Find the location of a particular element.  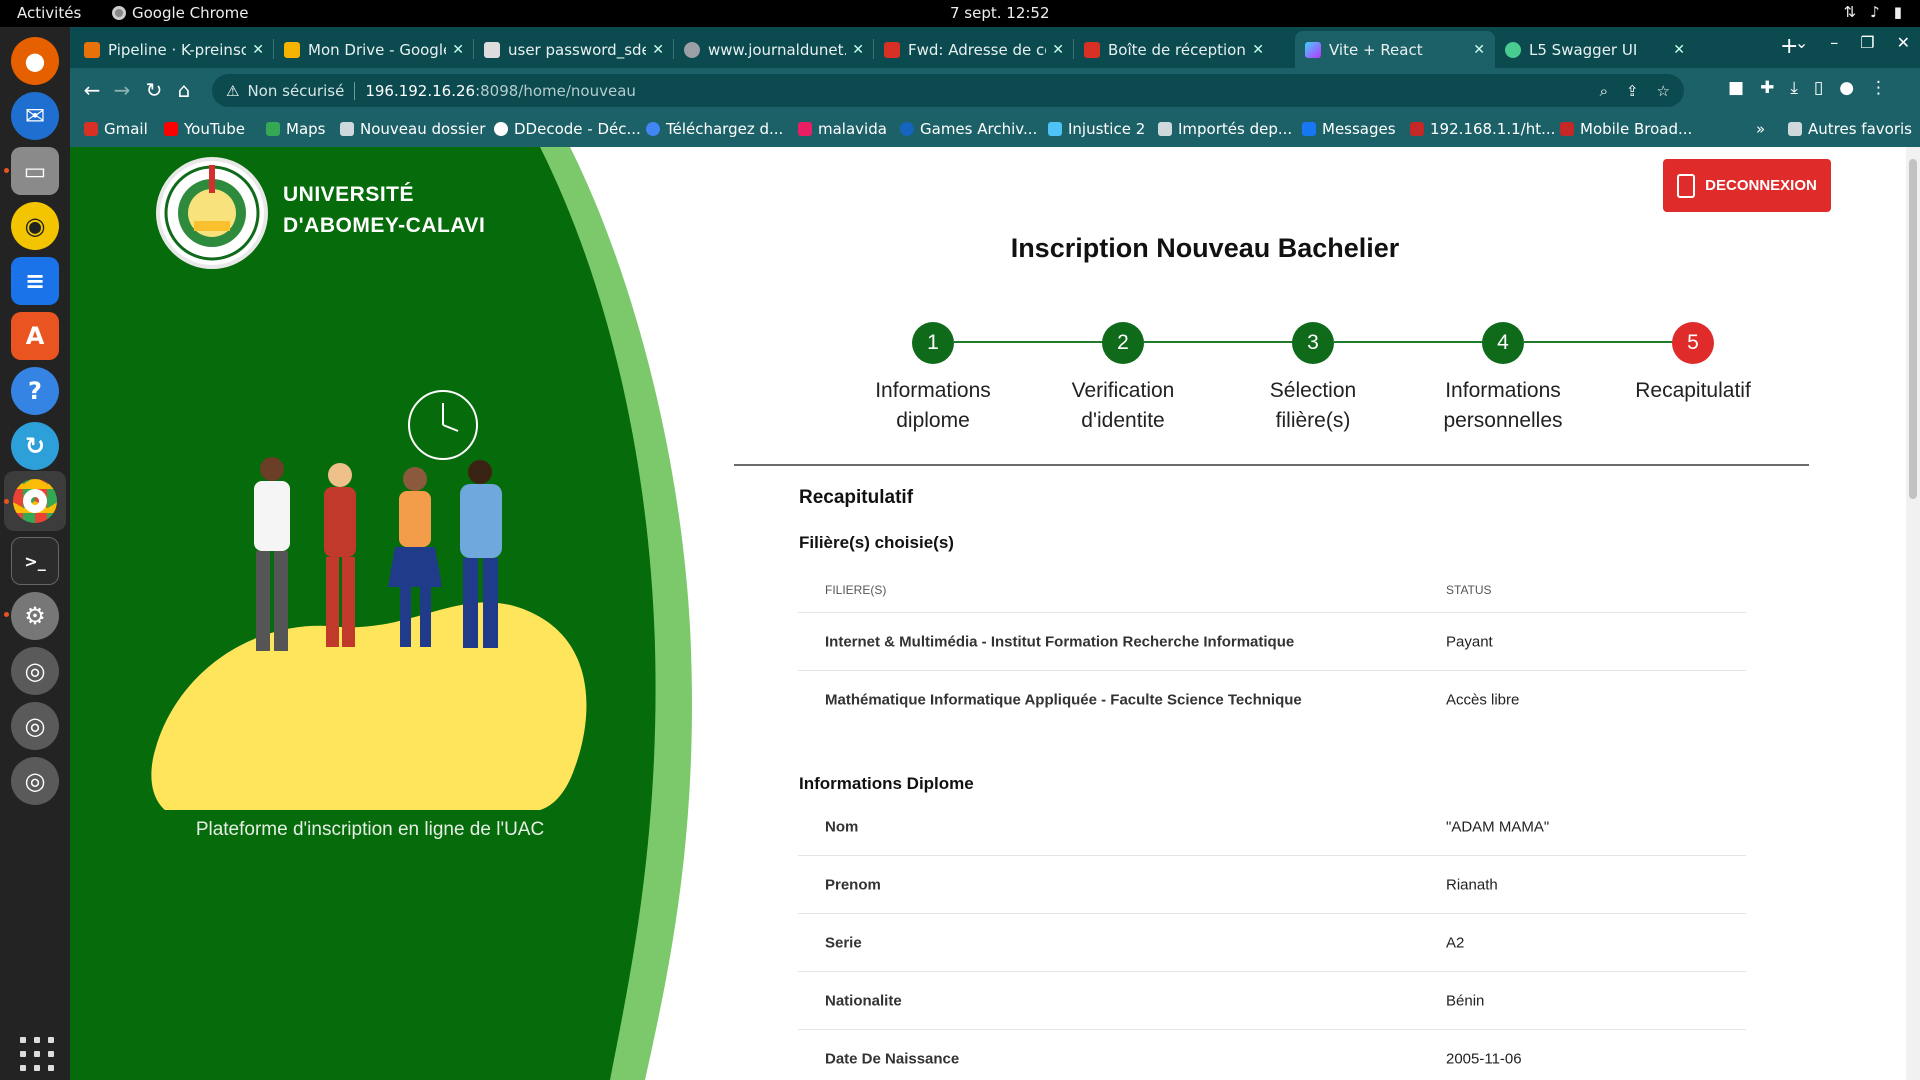

folder-icon is located at coordinates (347, 129).